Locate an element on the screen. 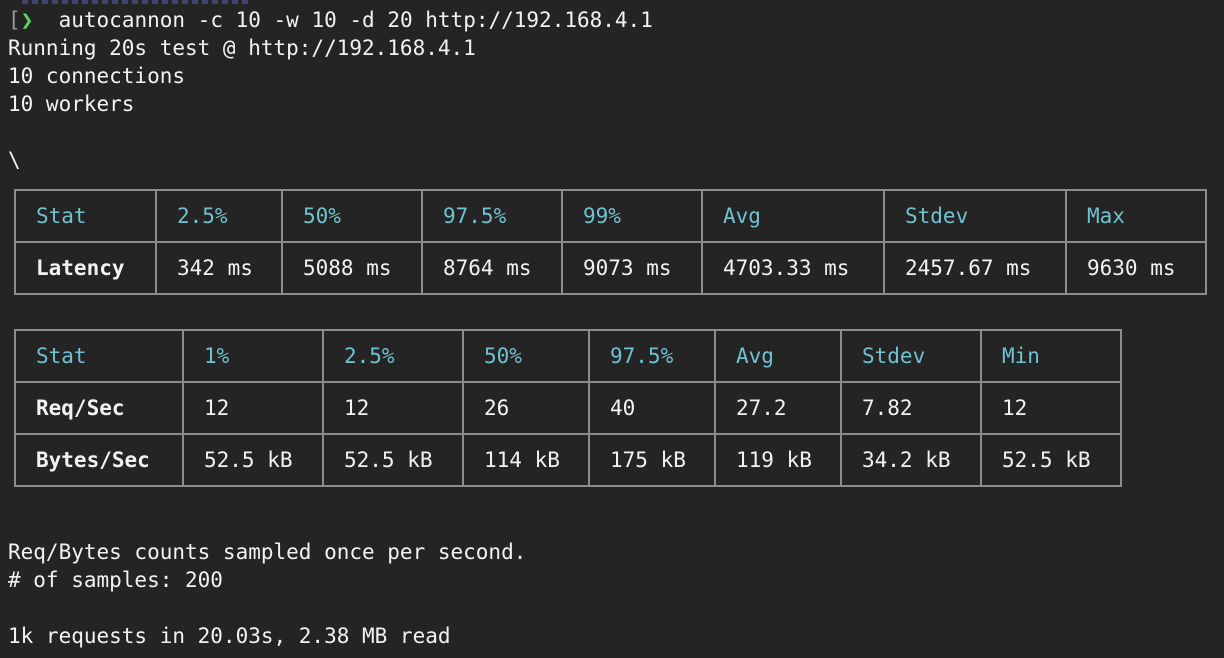  previous-line-fragment is located at coordinates (150, 2).